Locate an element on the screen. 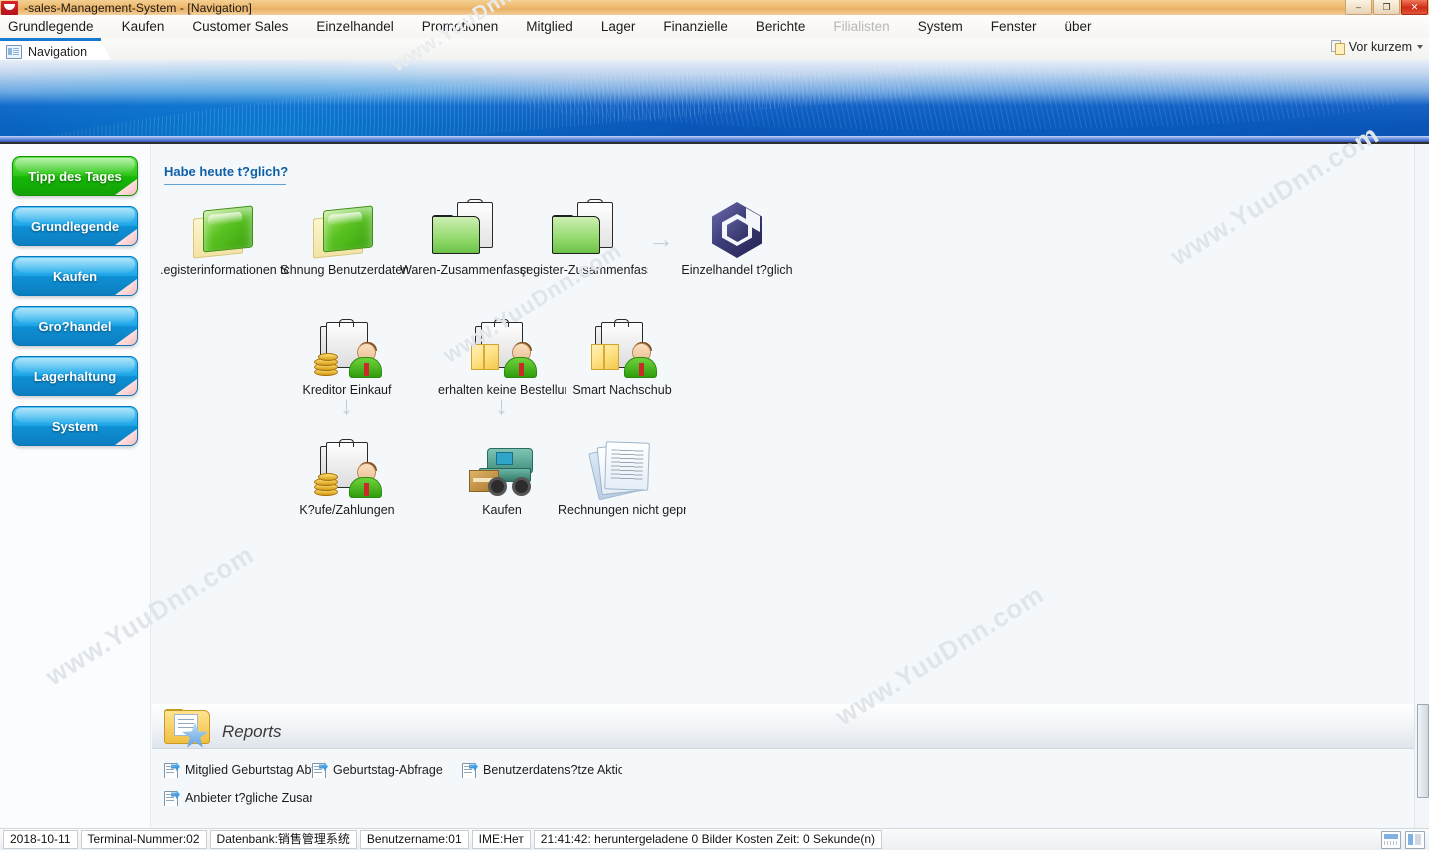 This screenshot has width=1429, height=850. status-ime: IME:Нет is located at coordinates (501, 839).